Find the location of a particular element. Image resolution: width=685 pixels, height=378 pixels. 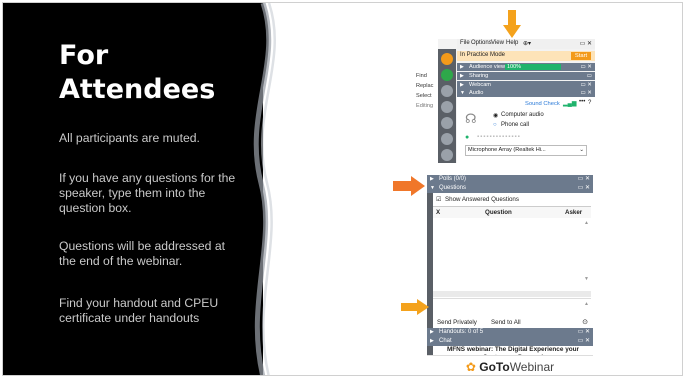

send-row: Send Privately Send to All ⊙ is located at coordinates (512, 322).